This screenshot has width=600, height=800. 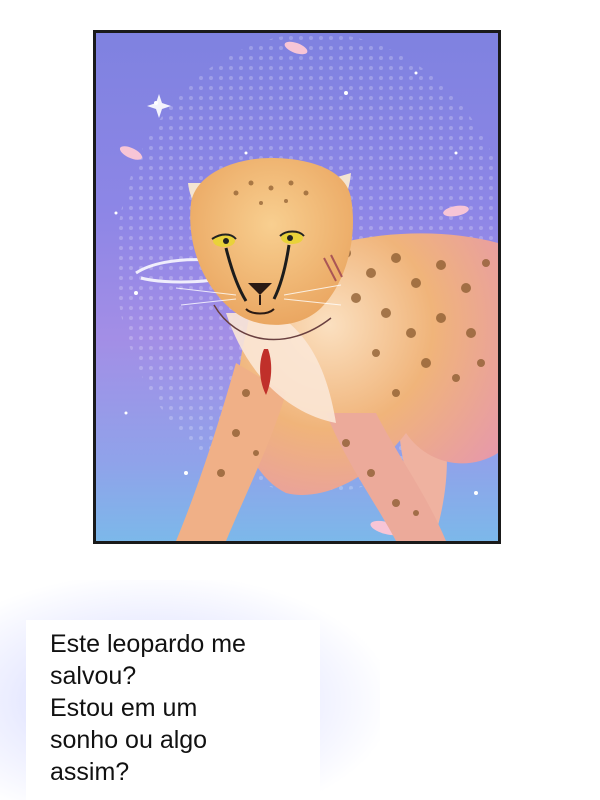 What do you see at coordinates (93, 676) in the screenshot?
I see `caption-line: salvou?` at bounding box center [93, 676].